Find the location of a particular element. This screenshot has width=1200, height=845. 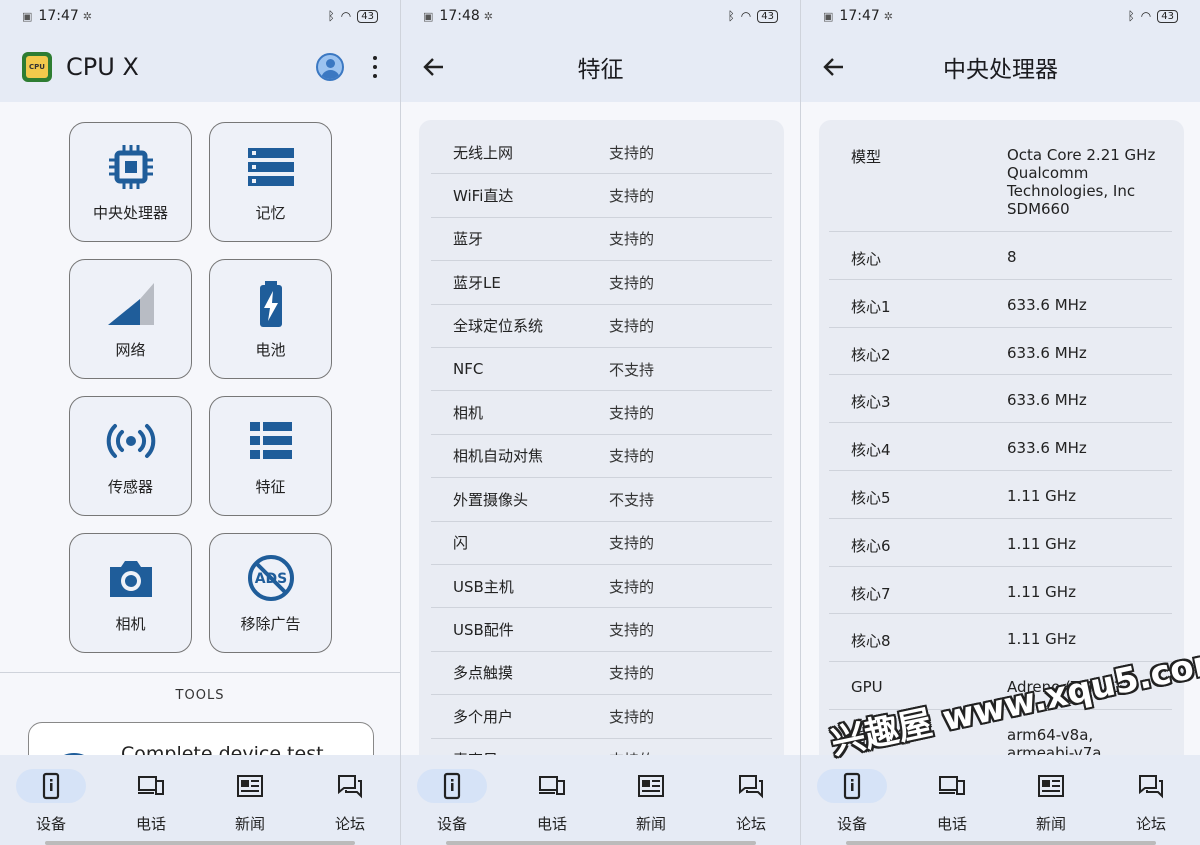

account-avatar-icon is located at coordinates (330, 67).